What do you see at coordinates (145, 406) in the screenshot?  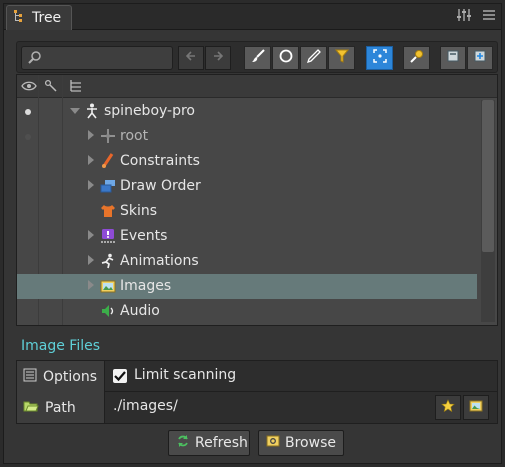 I see `path-value: ./images/` at bounding box center [145, 406].